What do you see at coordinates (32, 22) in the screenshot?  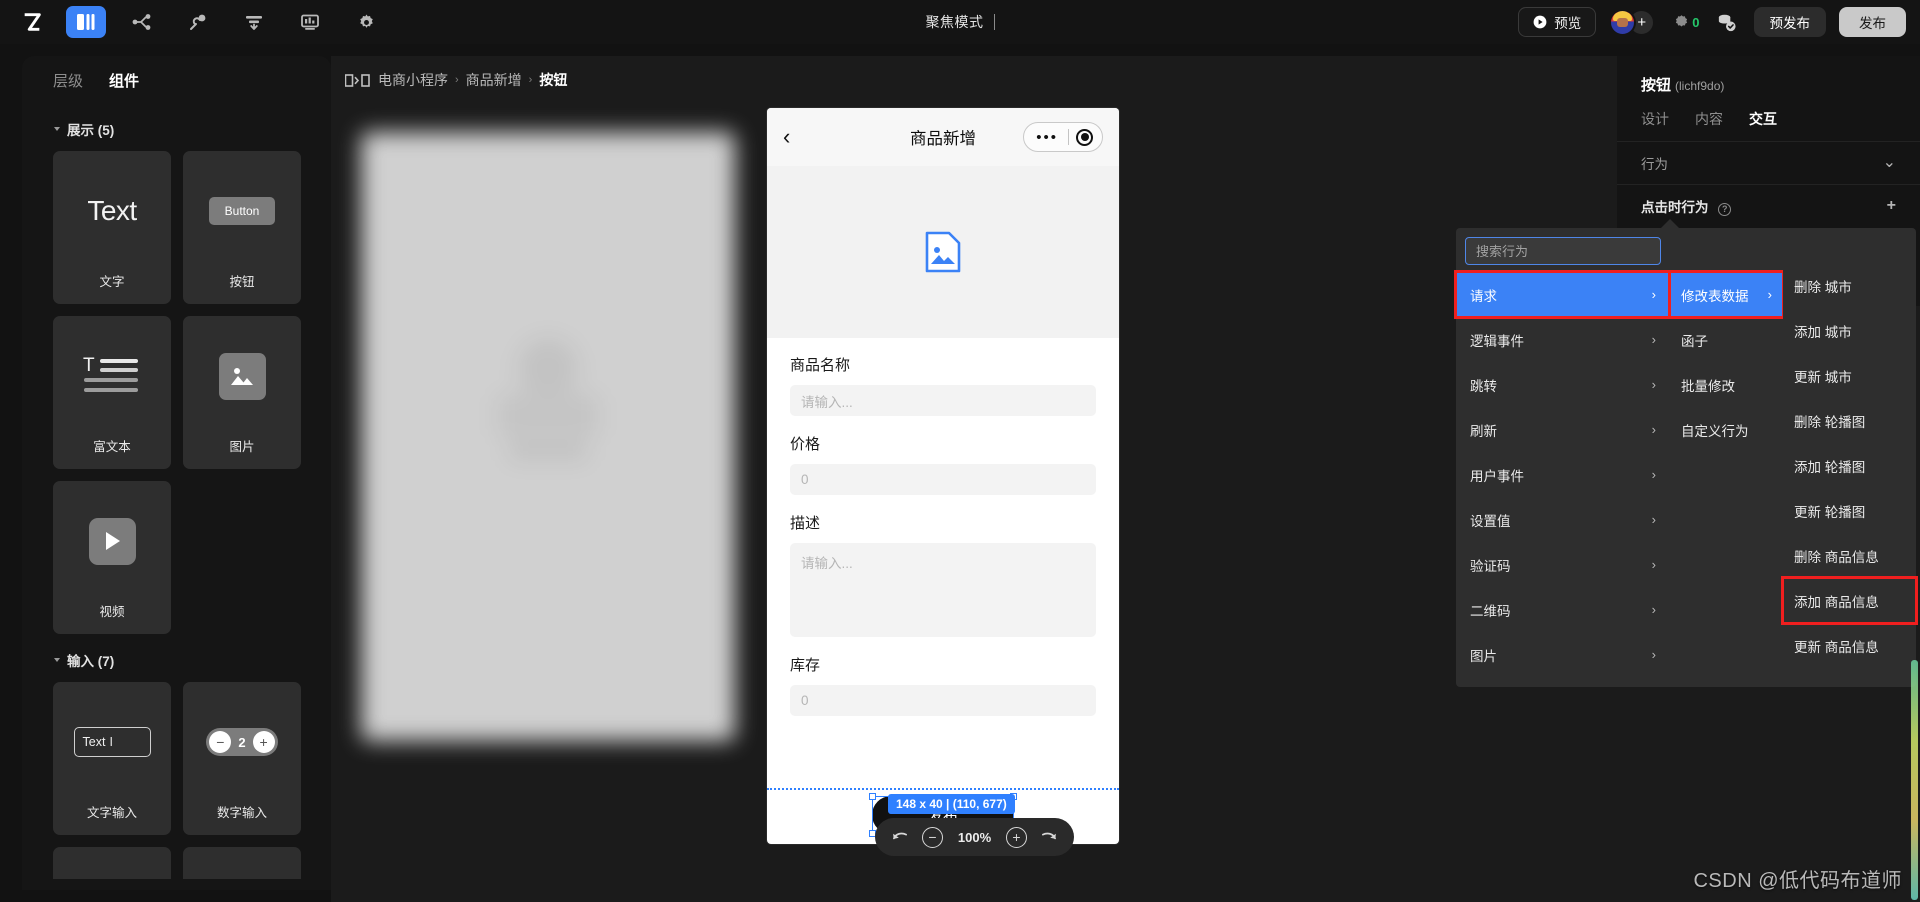 I see `brand-logo-icon` at bounding box center [32, 22].